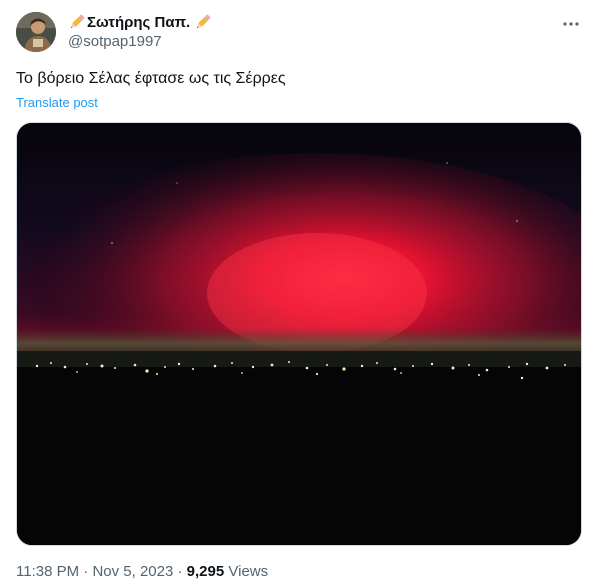 Image resolution: width=598 pixels, height=588 pixels. Describe the element at coordinates (205, 571) in the screenshot. I see `views-count: 9,295` at that location.